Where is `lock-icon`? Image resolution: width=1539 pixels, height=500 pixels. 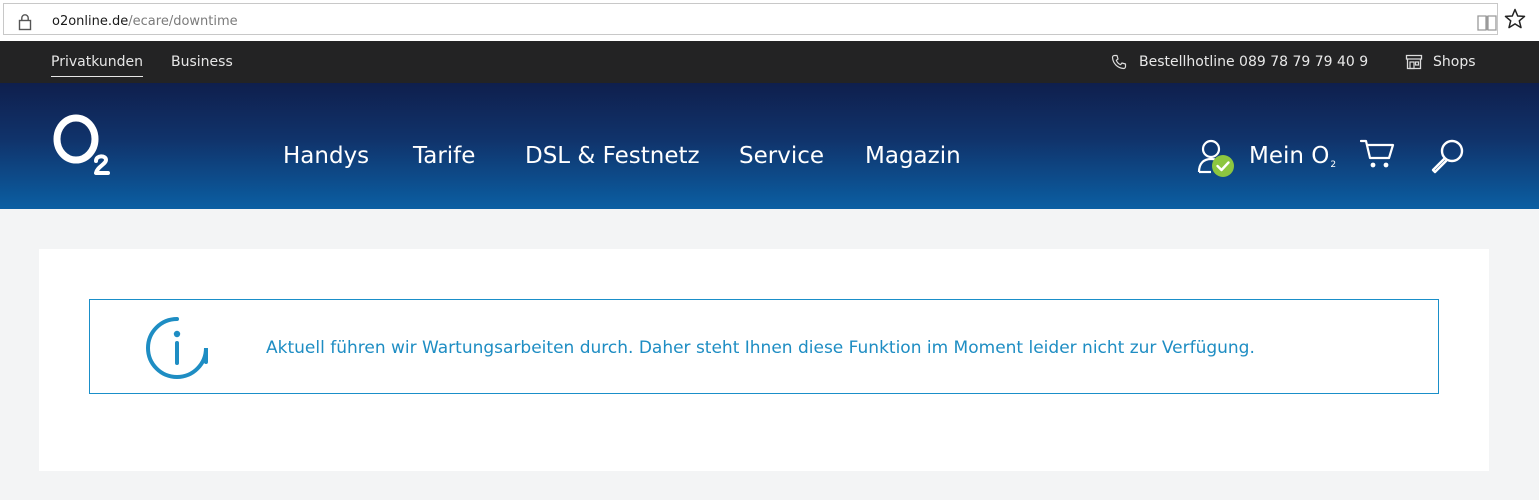
lock-icon is located at coordinates (25, 22).